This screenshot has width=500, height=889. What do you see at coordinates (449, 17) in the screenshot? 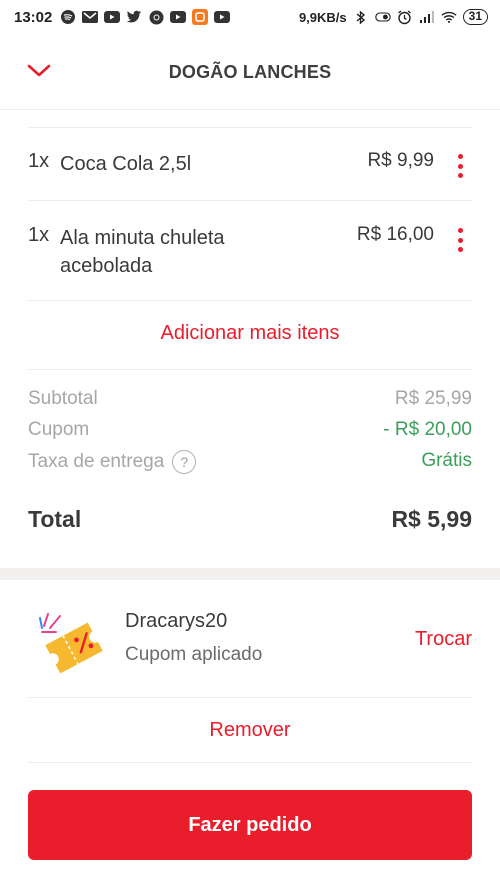
I see `wifi-icon` at bounding box center [449, 17].